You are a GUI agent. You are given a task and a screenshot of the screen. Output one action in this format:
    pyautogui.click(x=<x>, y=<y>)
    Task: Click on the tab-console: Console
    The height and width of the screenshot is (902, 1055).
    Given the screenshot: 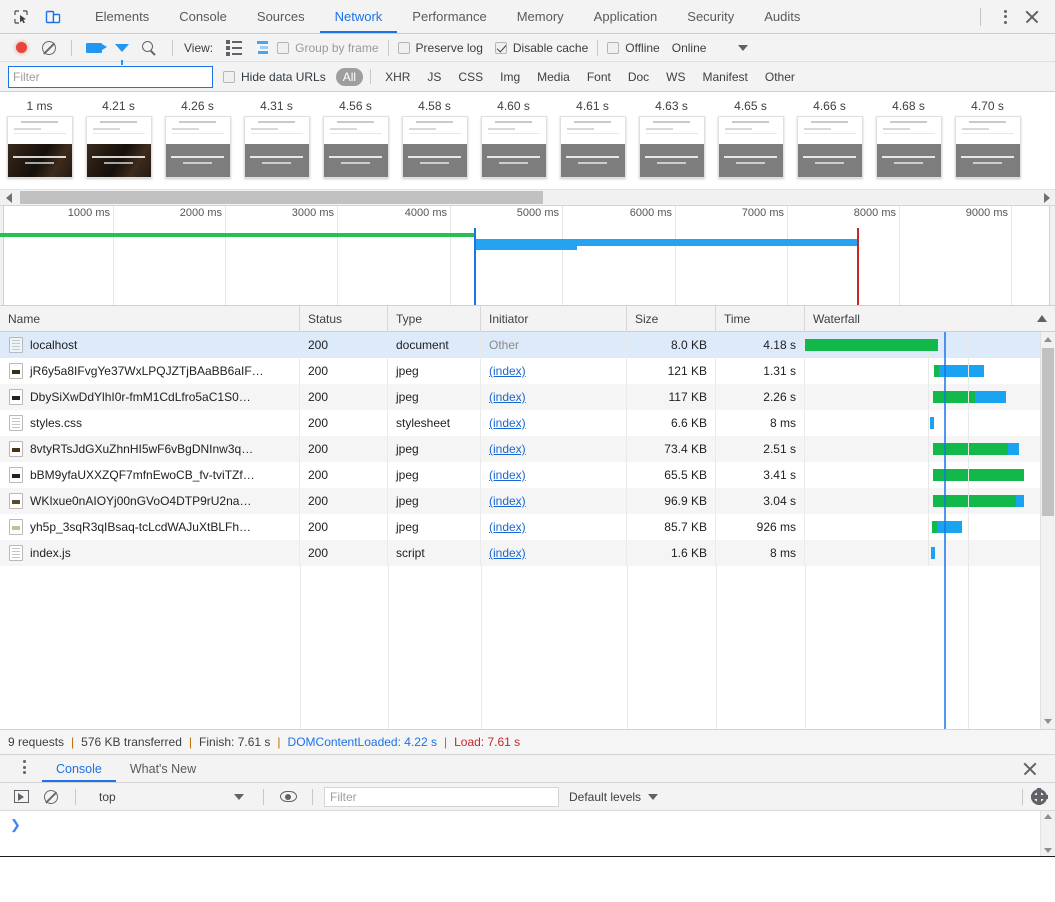 What is the action you would take?
    pyautogui.click(x=203, y=16)
    